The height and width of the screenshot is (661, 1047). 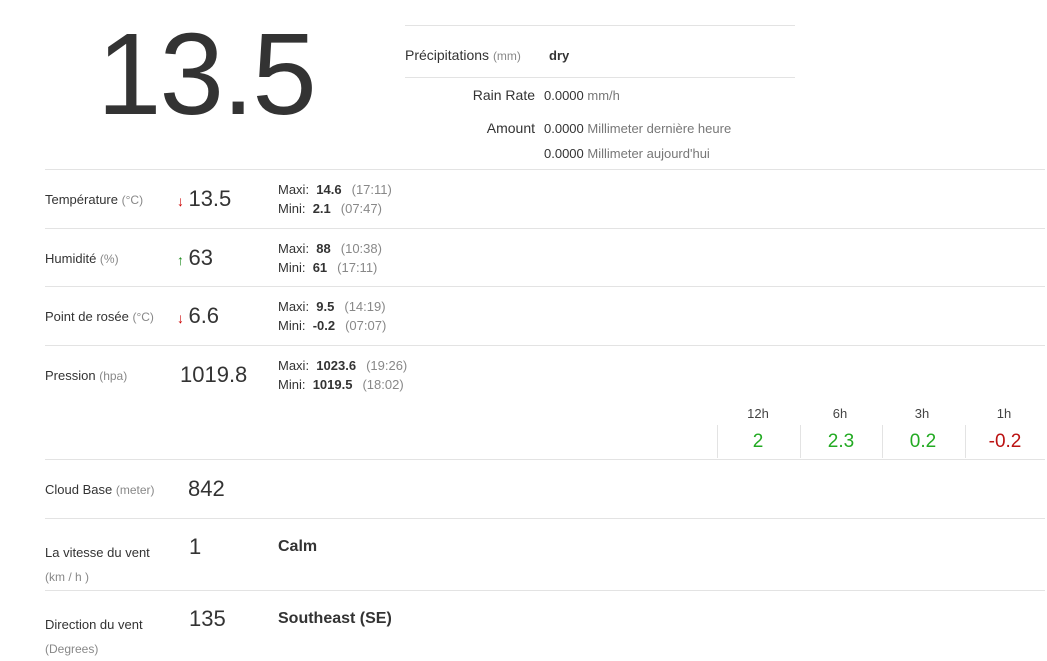 What do you see at coordinates (206, 488) in the screenshot?
I see `cloudbase-value: 842` at bounding box center [206, 488].